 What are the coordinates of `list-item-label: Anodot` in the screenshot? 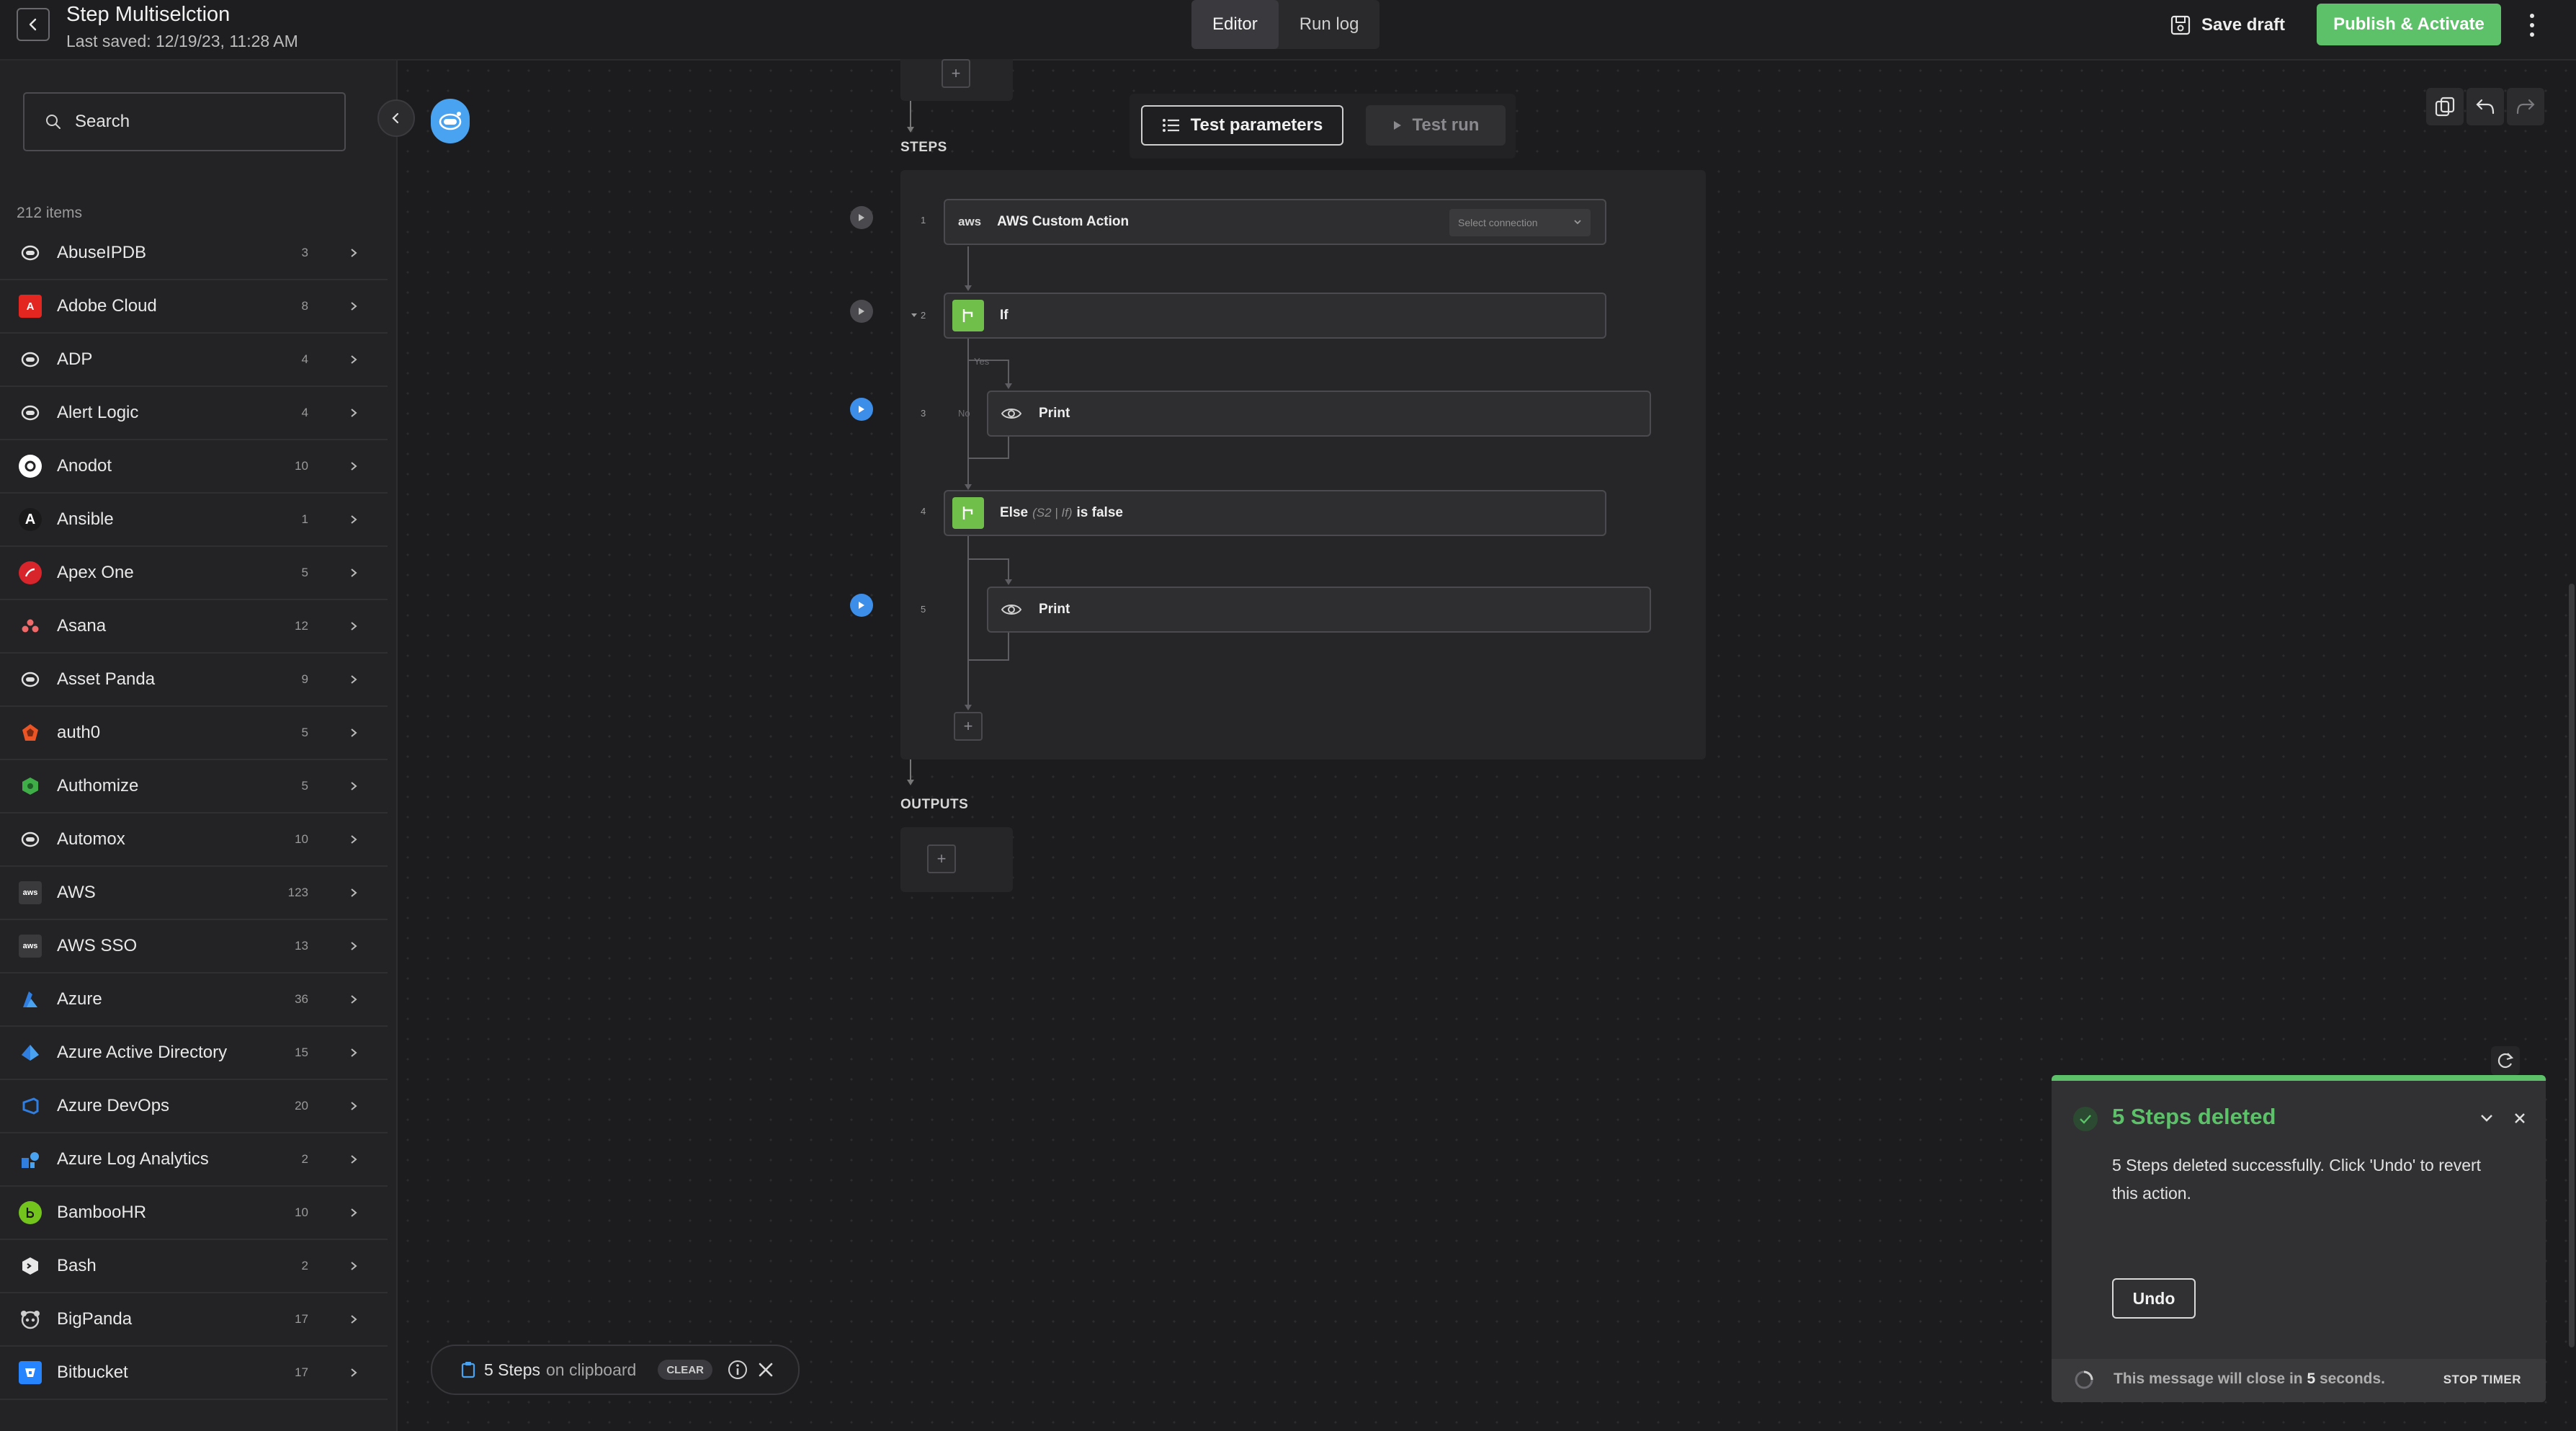 It's located at (84, 466).